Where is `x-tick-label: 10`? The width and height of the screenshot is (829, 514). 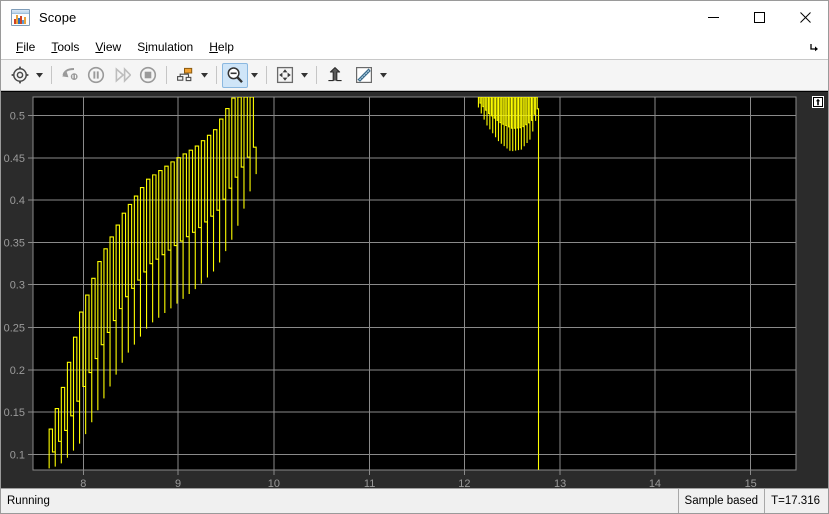
x-tick-label: 10 is located at coordinates (274, 483).